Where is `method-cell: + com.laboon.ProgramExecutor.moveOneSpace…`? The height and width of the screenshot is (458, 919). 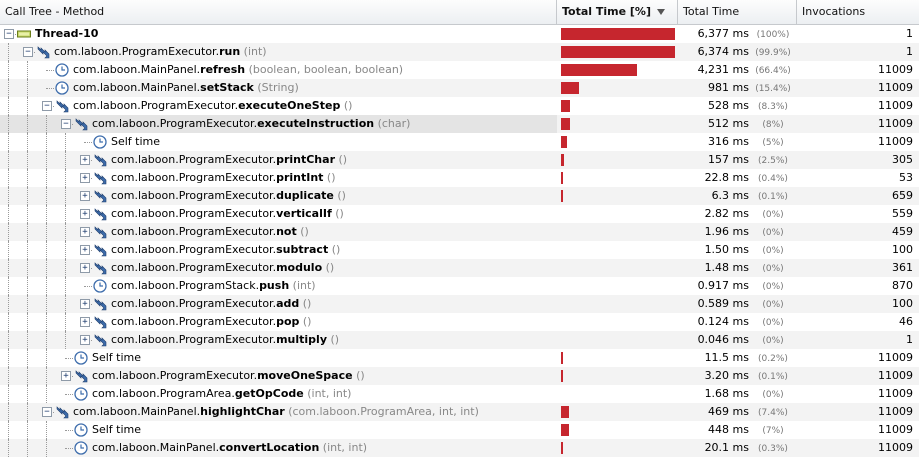
method-cell: + com.laboon.ProgramExecutor.moveOneSpace… is located at coordinates (278, 376).